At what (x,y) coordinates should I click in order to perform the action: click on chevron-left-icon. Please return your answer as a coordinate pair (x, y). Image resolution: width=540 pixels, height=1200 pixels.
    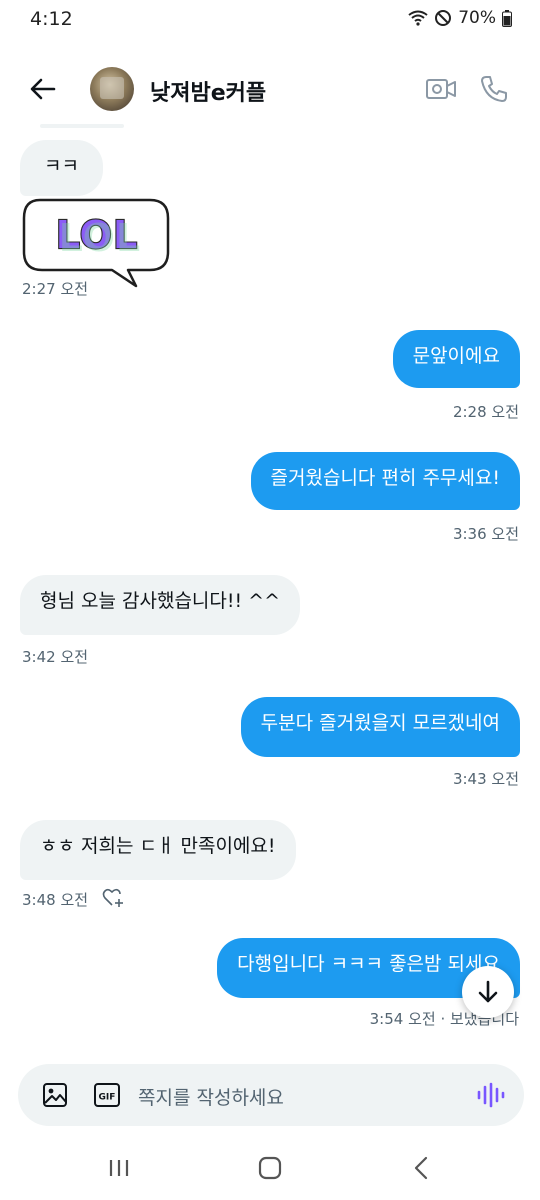
    Looking at the image, I should click on (421, 1168).